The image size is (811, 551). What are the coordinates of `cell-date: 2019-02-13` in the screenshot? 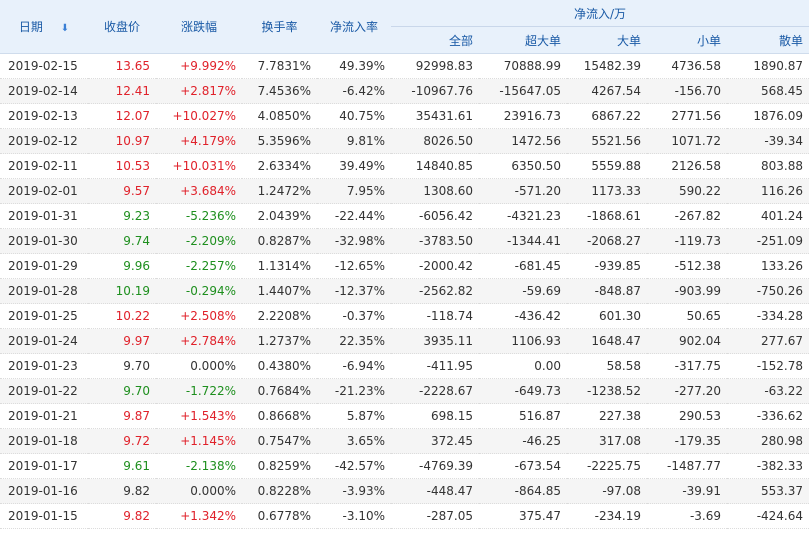 It's located at (44, 116).